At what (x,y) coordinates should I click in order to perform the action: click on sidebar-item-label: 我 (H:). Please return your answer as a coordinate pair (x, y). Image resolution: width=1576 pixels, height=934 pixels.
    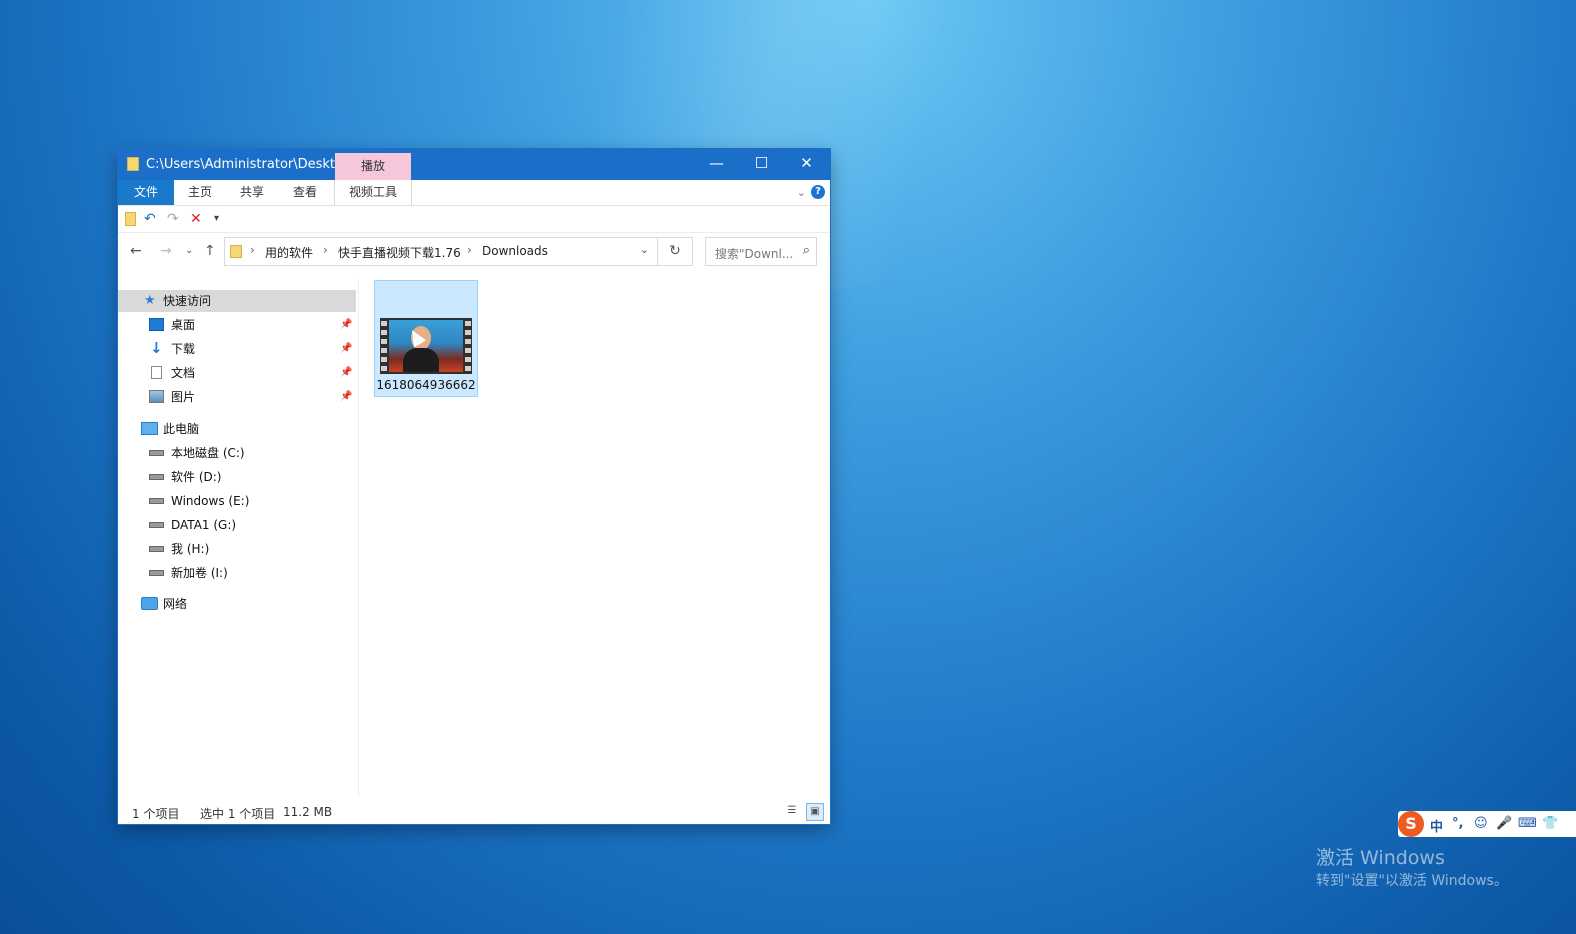
    Looking at the image, I should click on (190, 549).